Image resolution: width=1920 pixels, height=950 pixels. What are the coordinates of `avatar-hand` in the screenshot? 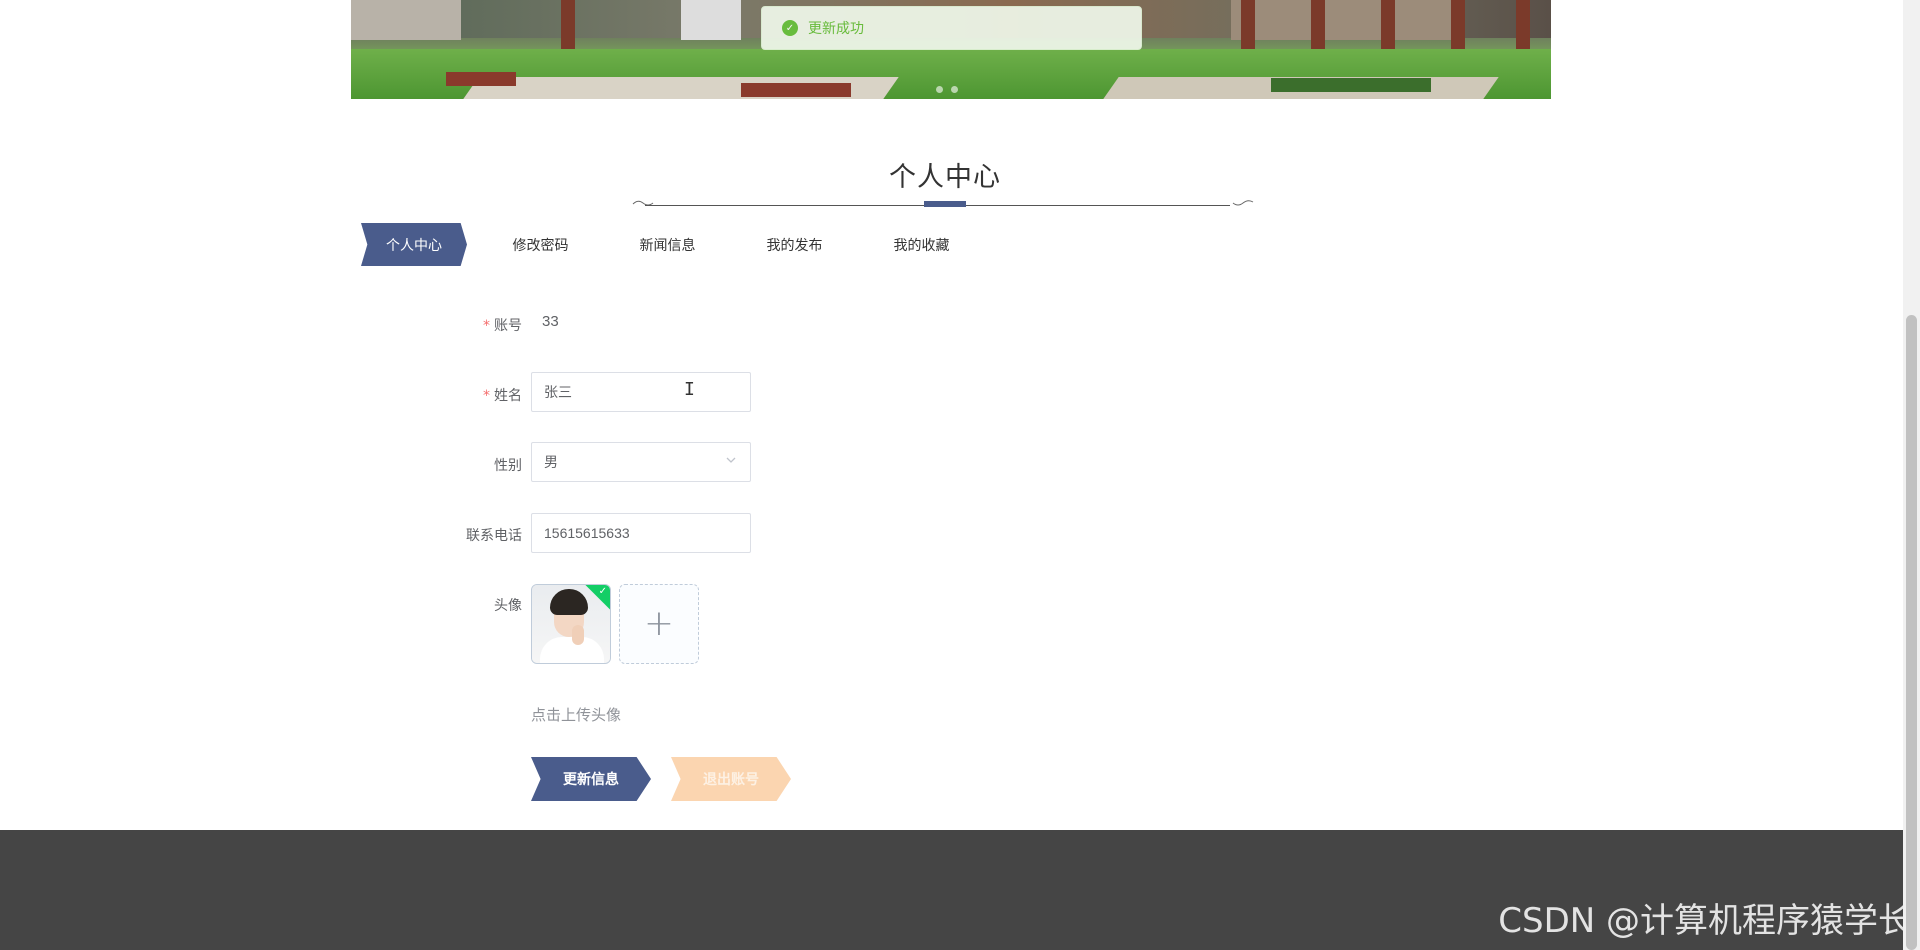 It's located at (578, 635).